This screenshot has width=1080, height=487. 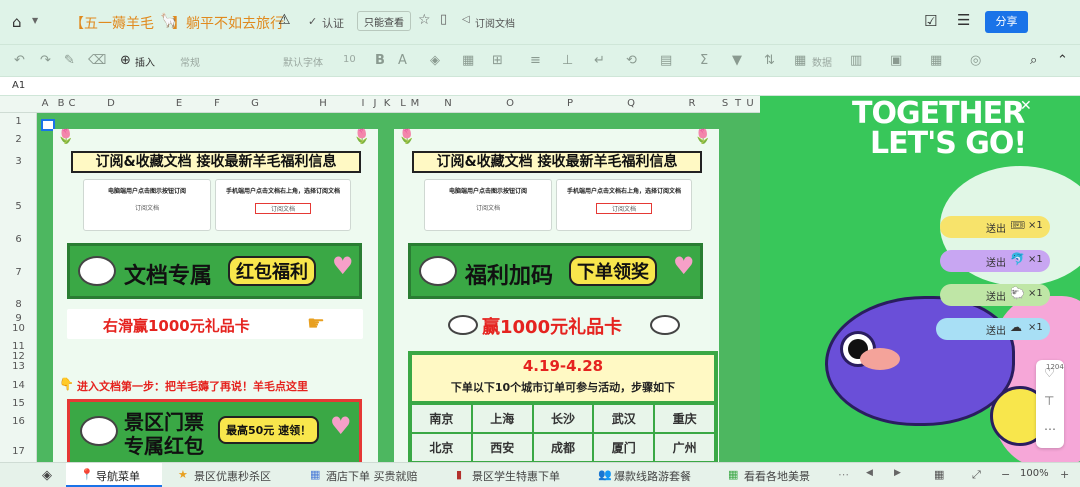 What do you see at coordinates (18, 239) in the screenshot?
I see `row-label: 6` at bounding box center [18, 239].